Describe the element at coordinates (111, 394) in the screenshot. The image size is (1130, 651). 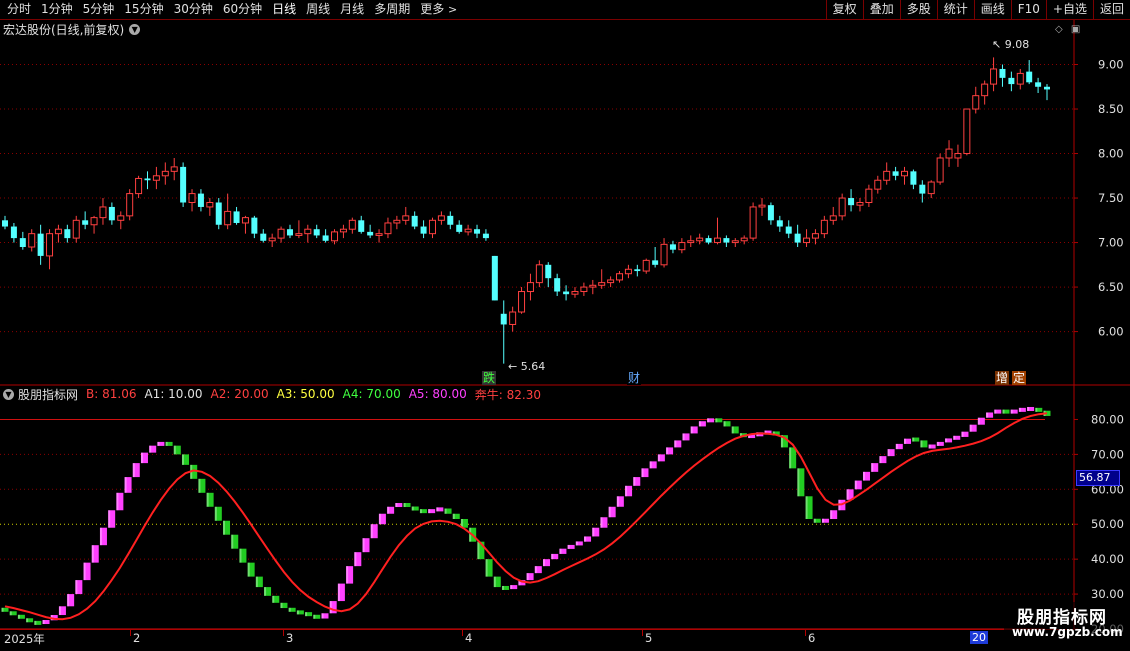
I see `indicator-param-b: B: 81.06` at that location.